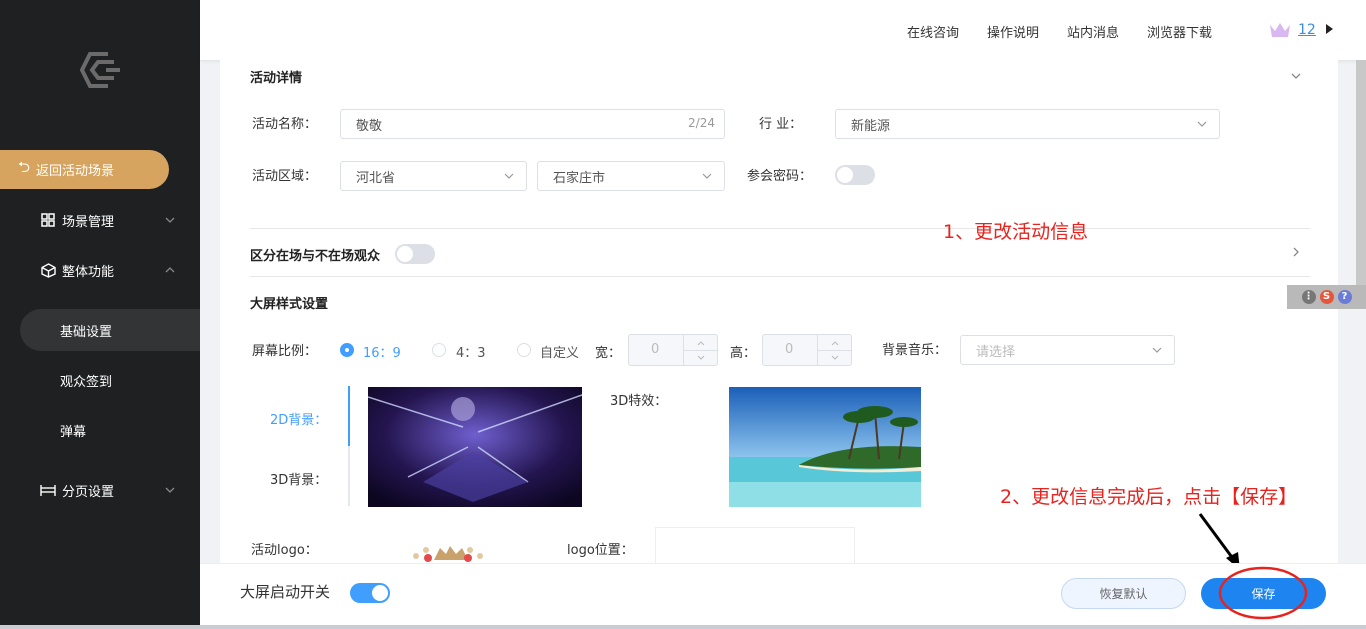  Describe the element at coordinates (88, 272) in the screenshot. I see `sidebar-item-label: 整体功能` at that location.